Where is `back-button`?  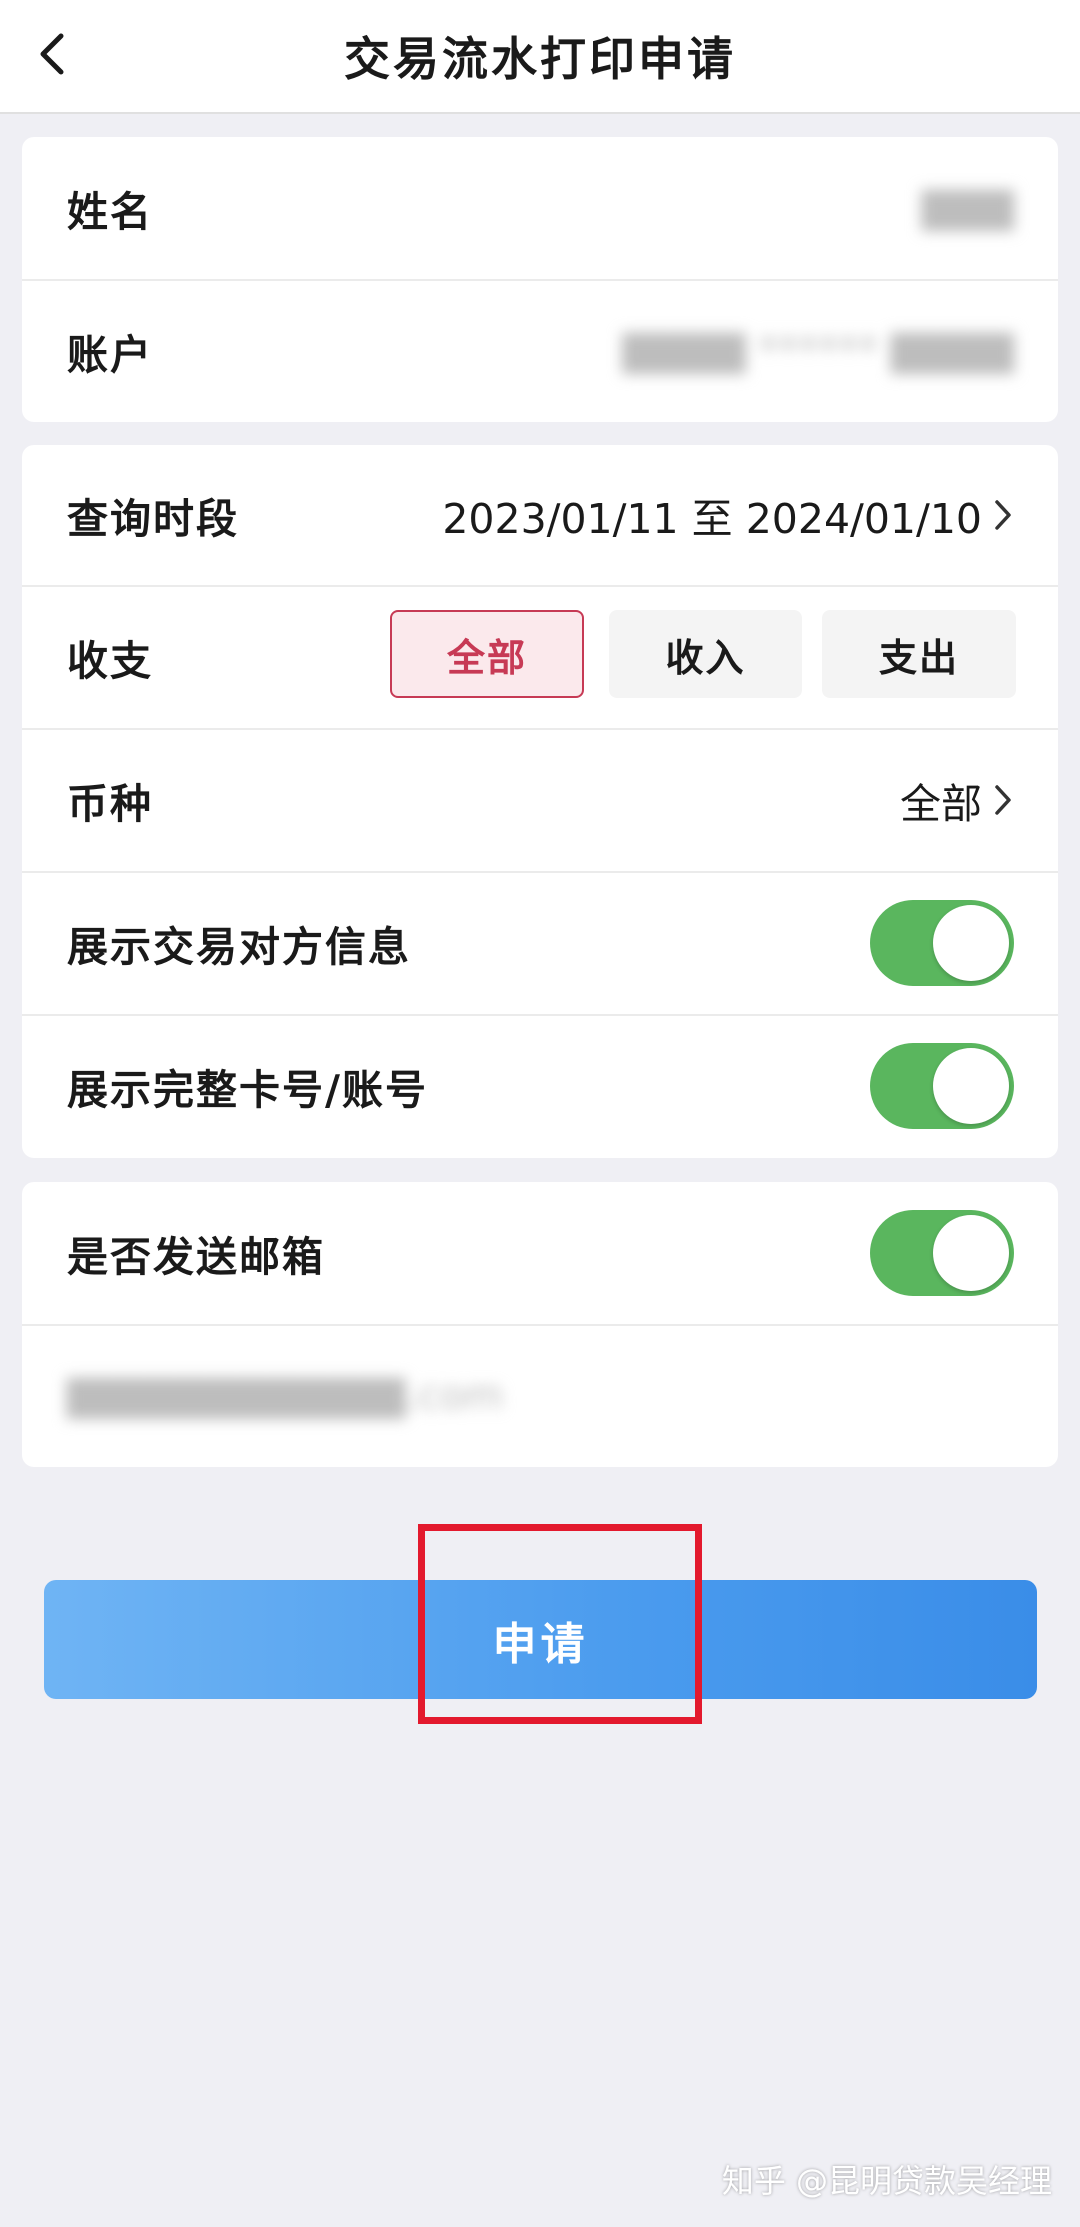 back-button is located at coordinates (52, 54).